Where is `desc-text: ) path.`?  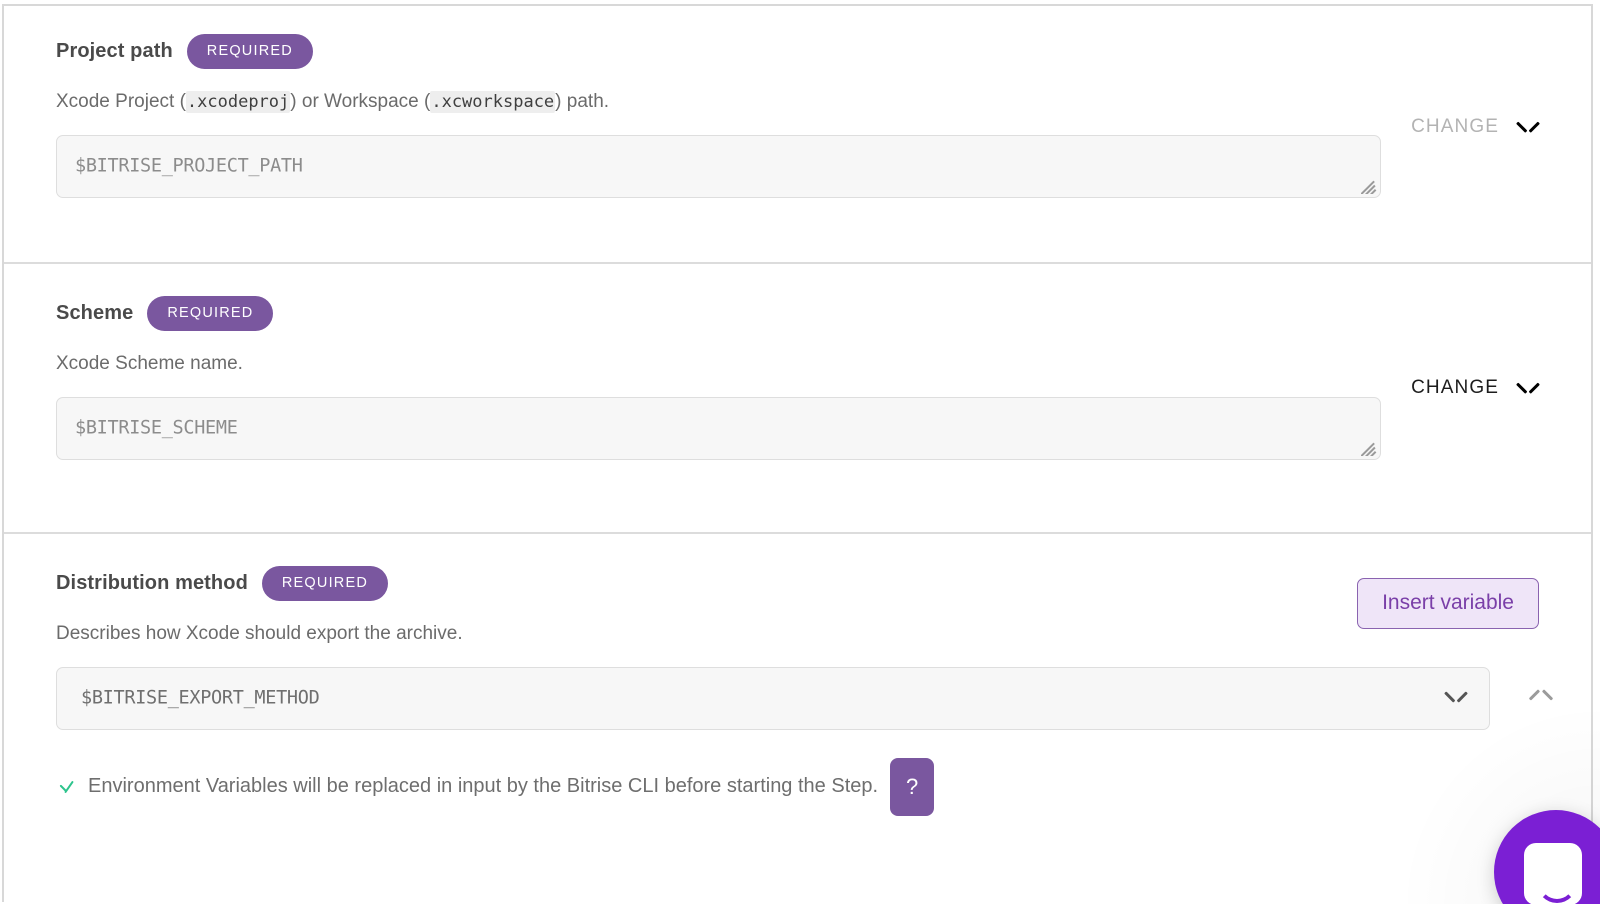 desc-text: ) path. is located at coordinates (582, 101).